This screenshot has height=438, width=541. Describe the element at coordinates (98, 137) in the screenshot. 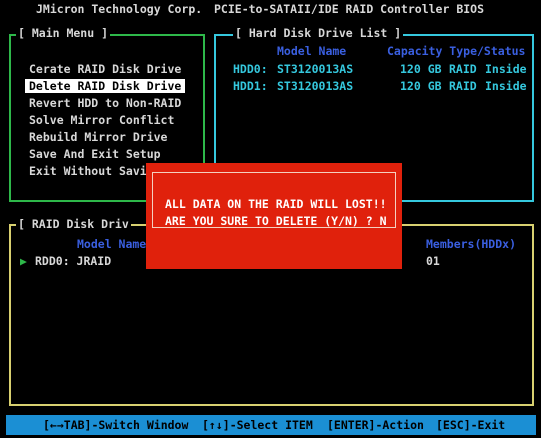

I see `menu-item-rebuild-mirror: Rebuild Mirror Drive` at that location.